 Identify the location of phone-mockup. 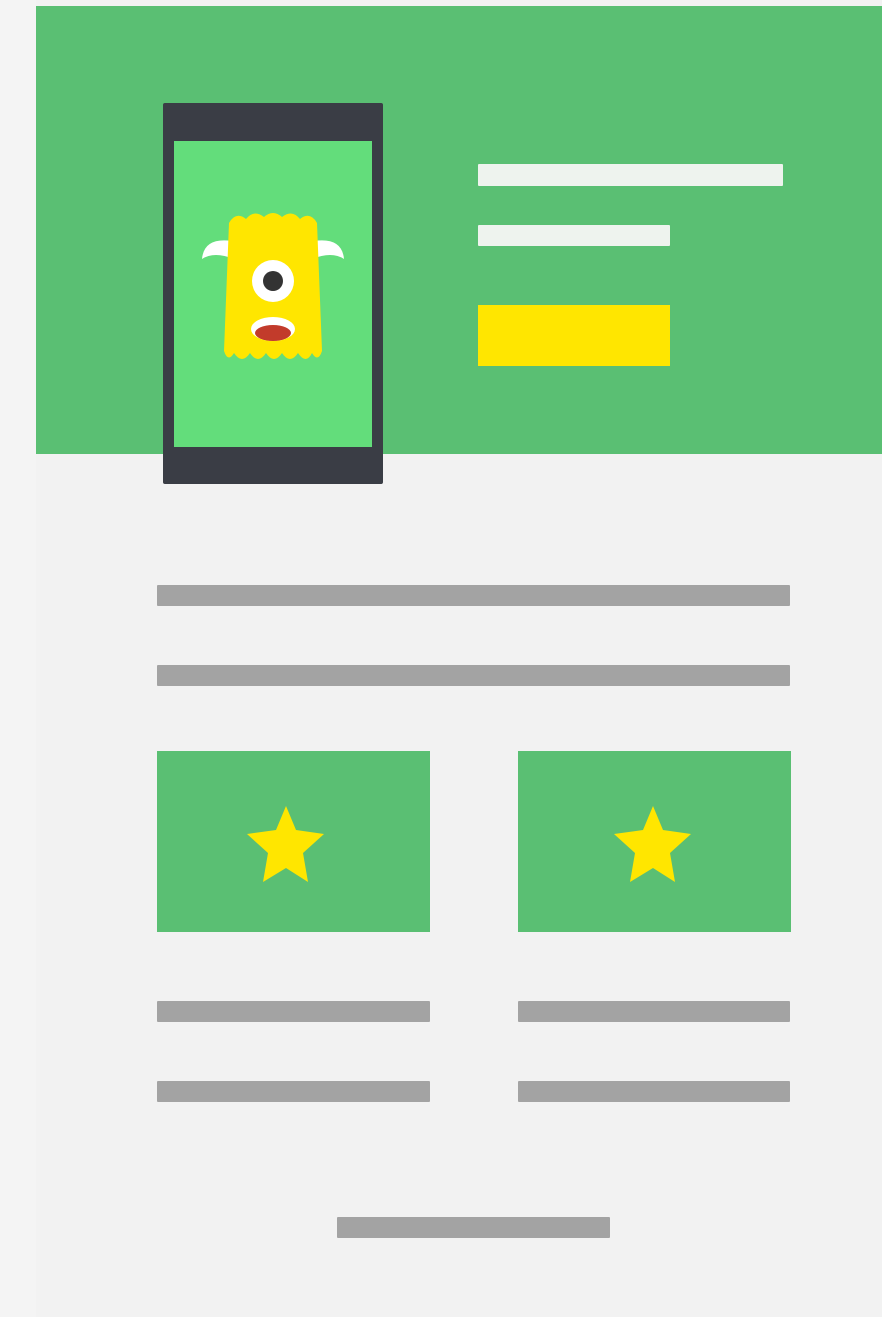
(273, 293).